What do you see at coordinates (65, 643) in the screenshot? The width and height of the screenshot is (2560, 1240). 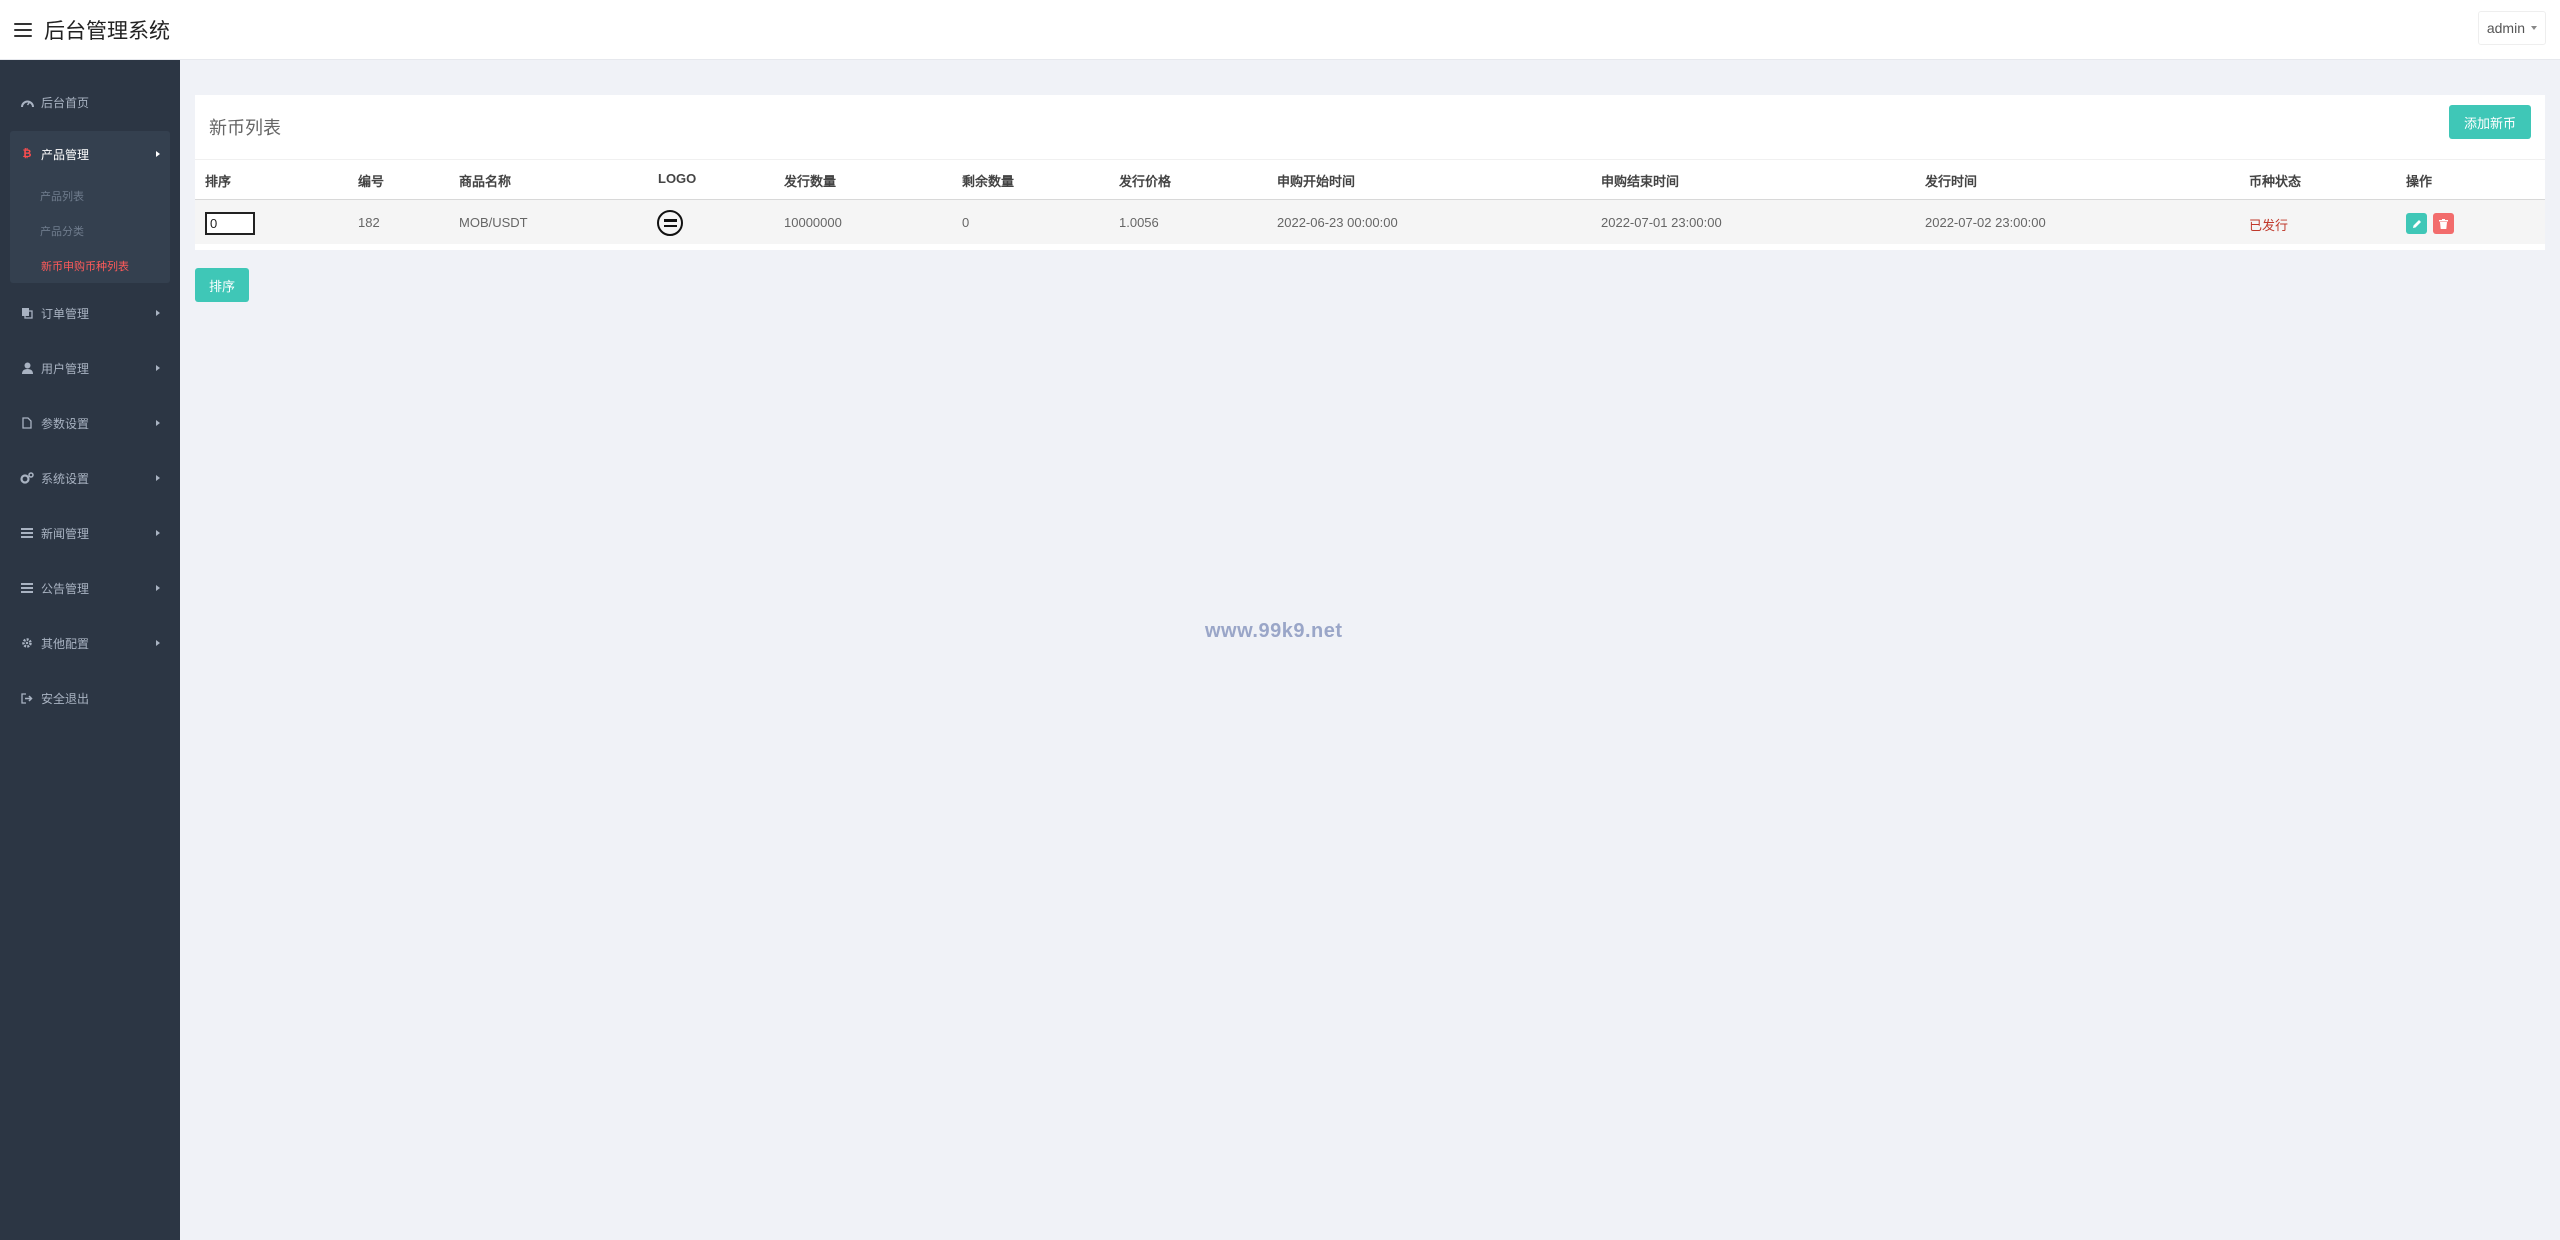 I see `sidebar-item-label: 其他配置` at bounding box center [65, 643].